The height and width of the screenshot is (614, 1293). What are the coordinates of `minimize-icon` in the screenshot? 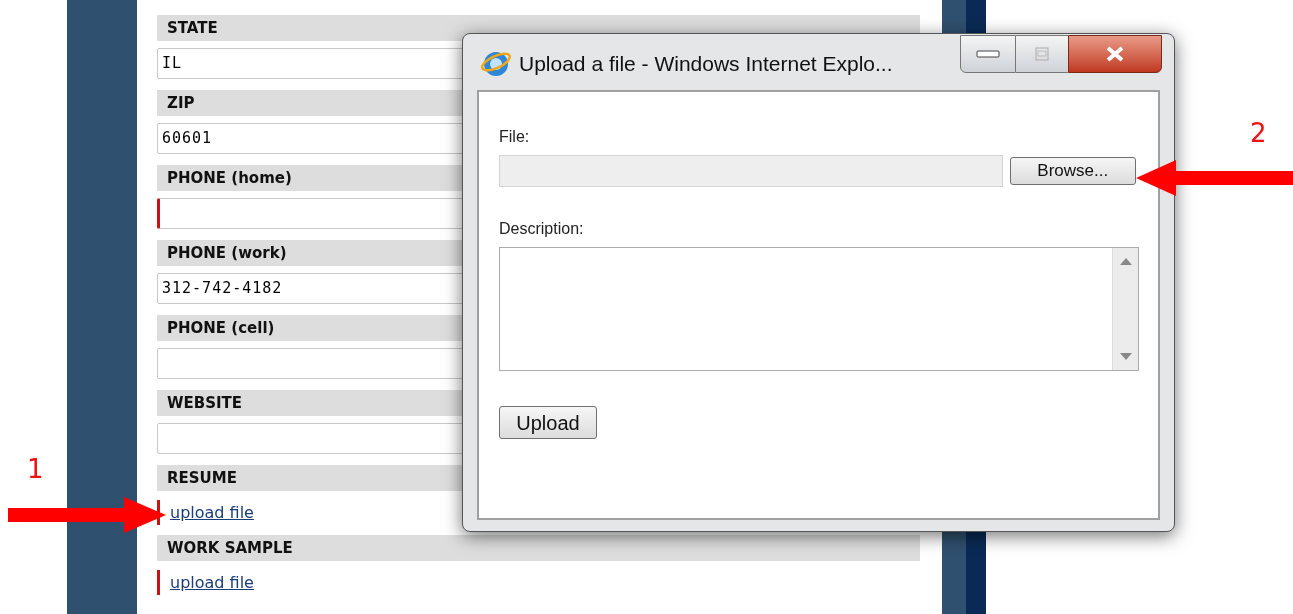 It's located at (988, 54).